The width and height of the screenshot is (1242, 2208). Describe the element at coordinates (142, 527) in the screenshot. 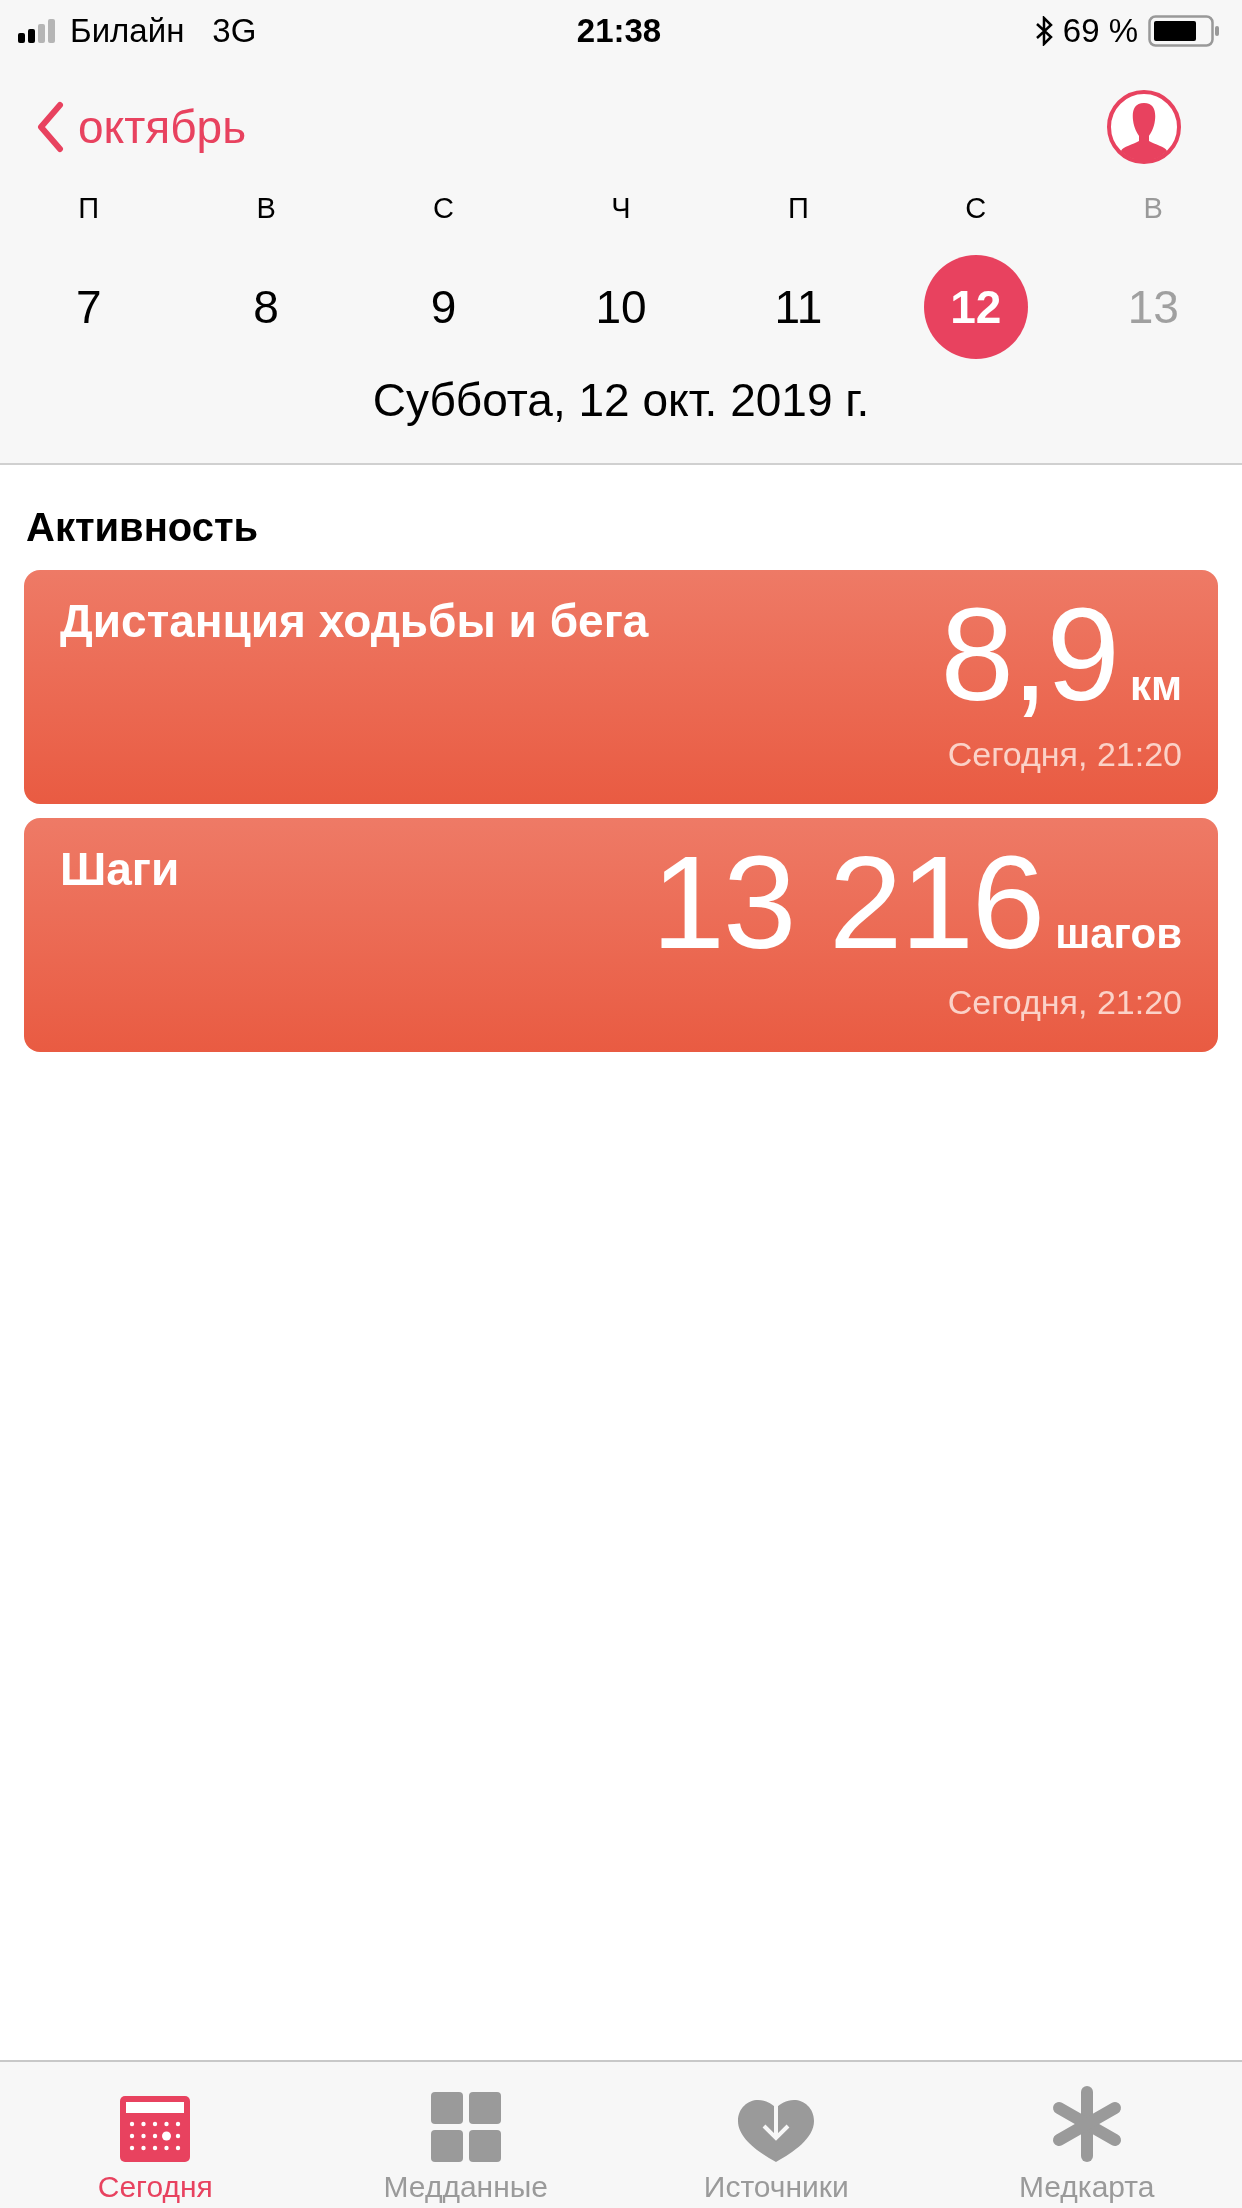

I see `section-title: Активность` at that location.